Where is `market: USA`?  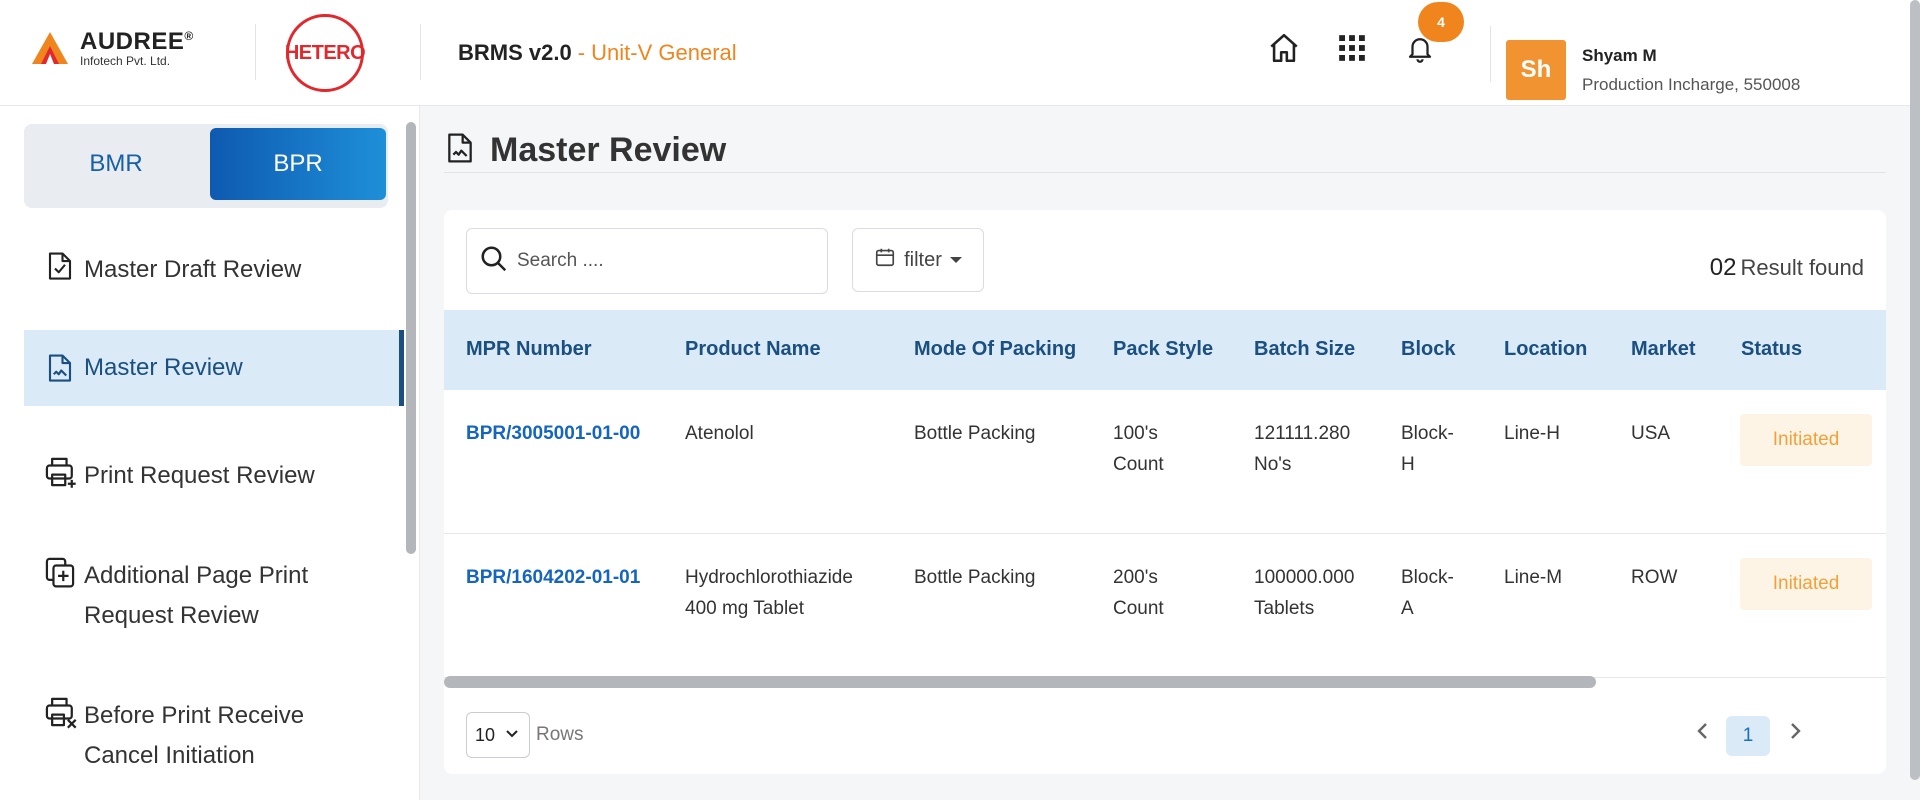 market: USA is located at coordinates (1651, 433).